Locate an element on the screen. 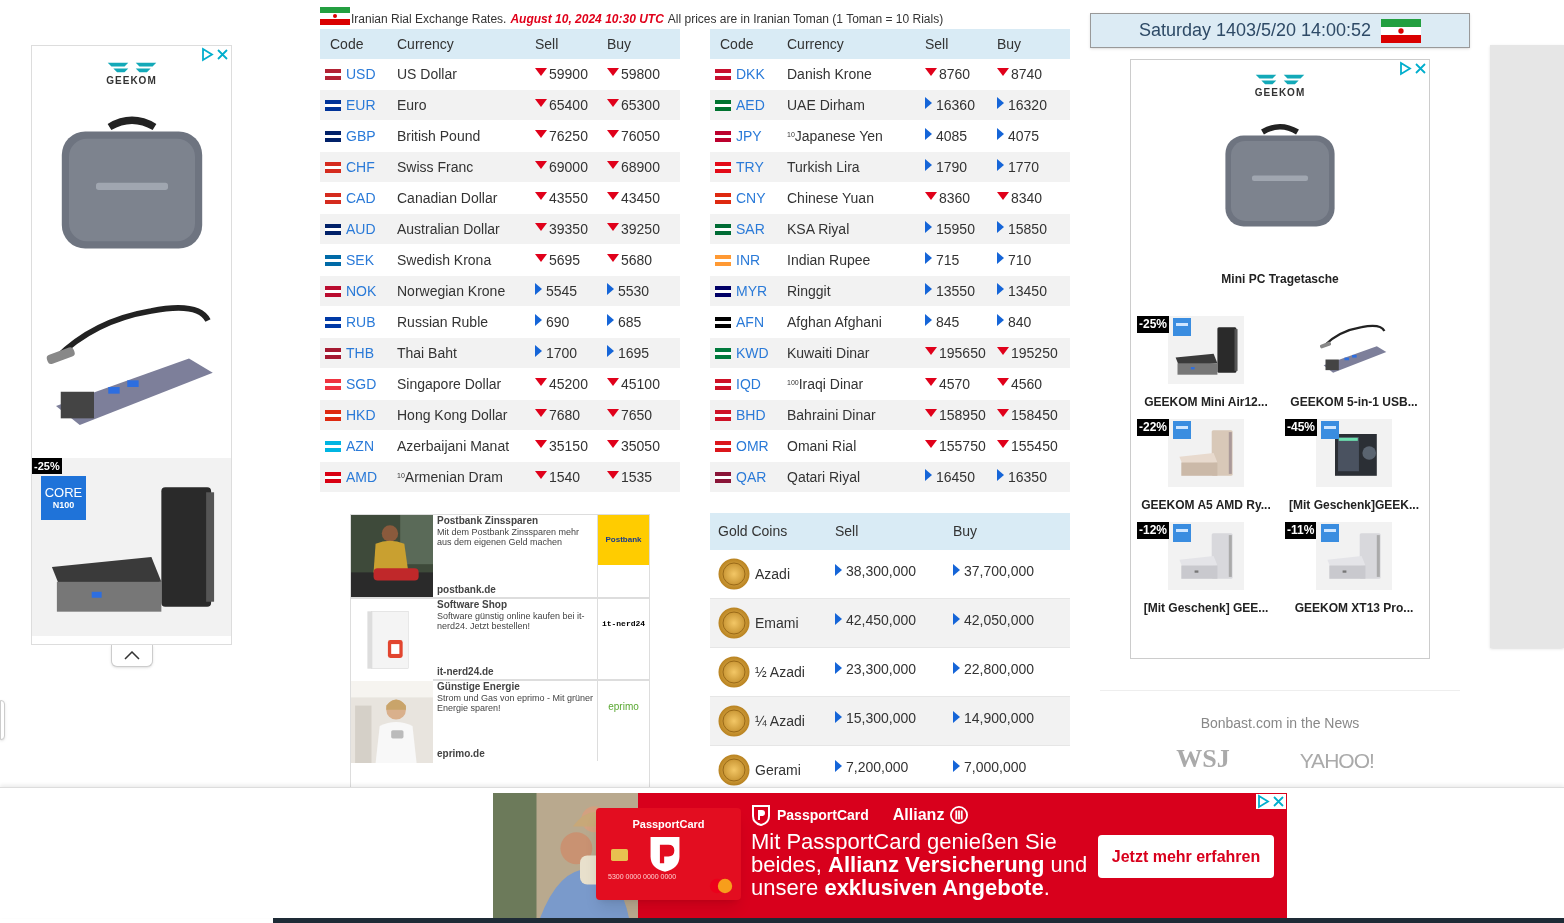 The height and width of the screenshot is (923, 1564). price: 39350 is located at coordinates (568, 229).